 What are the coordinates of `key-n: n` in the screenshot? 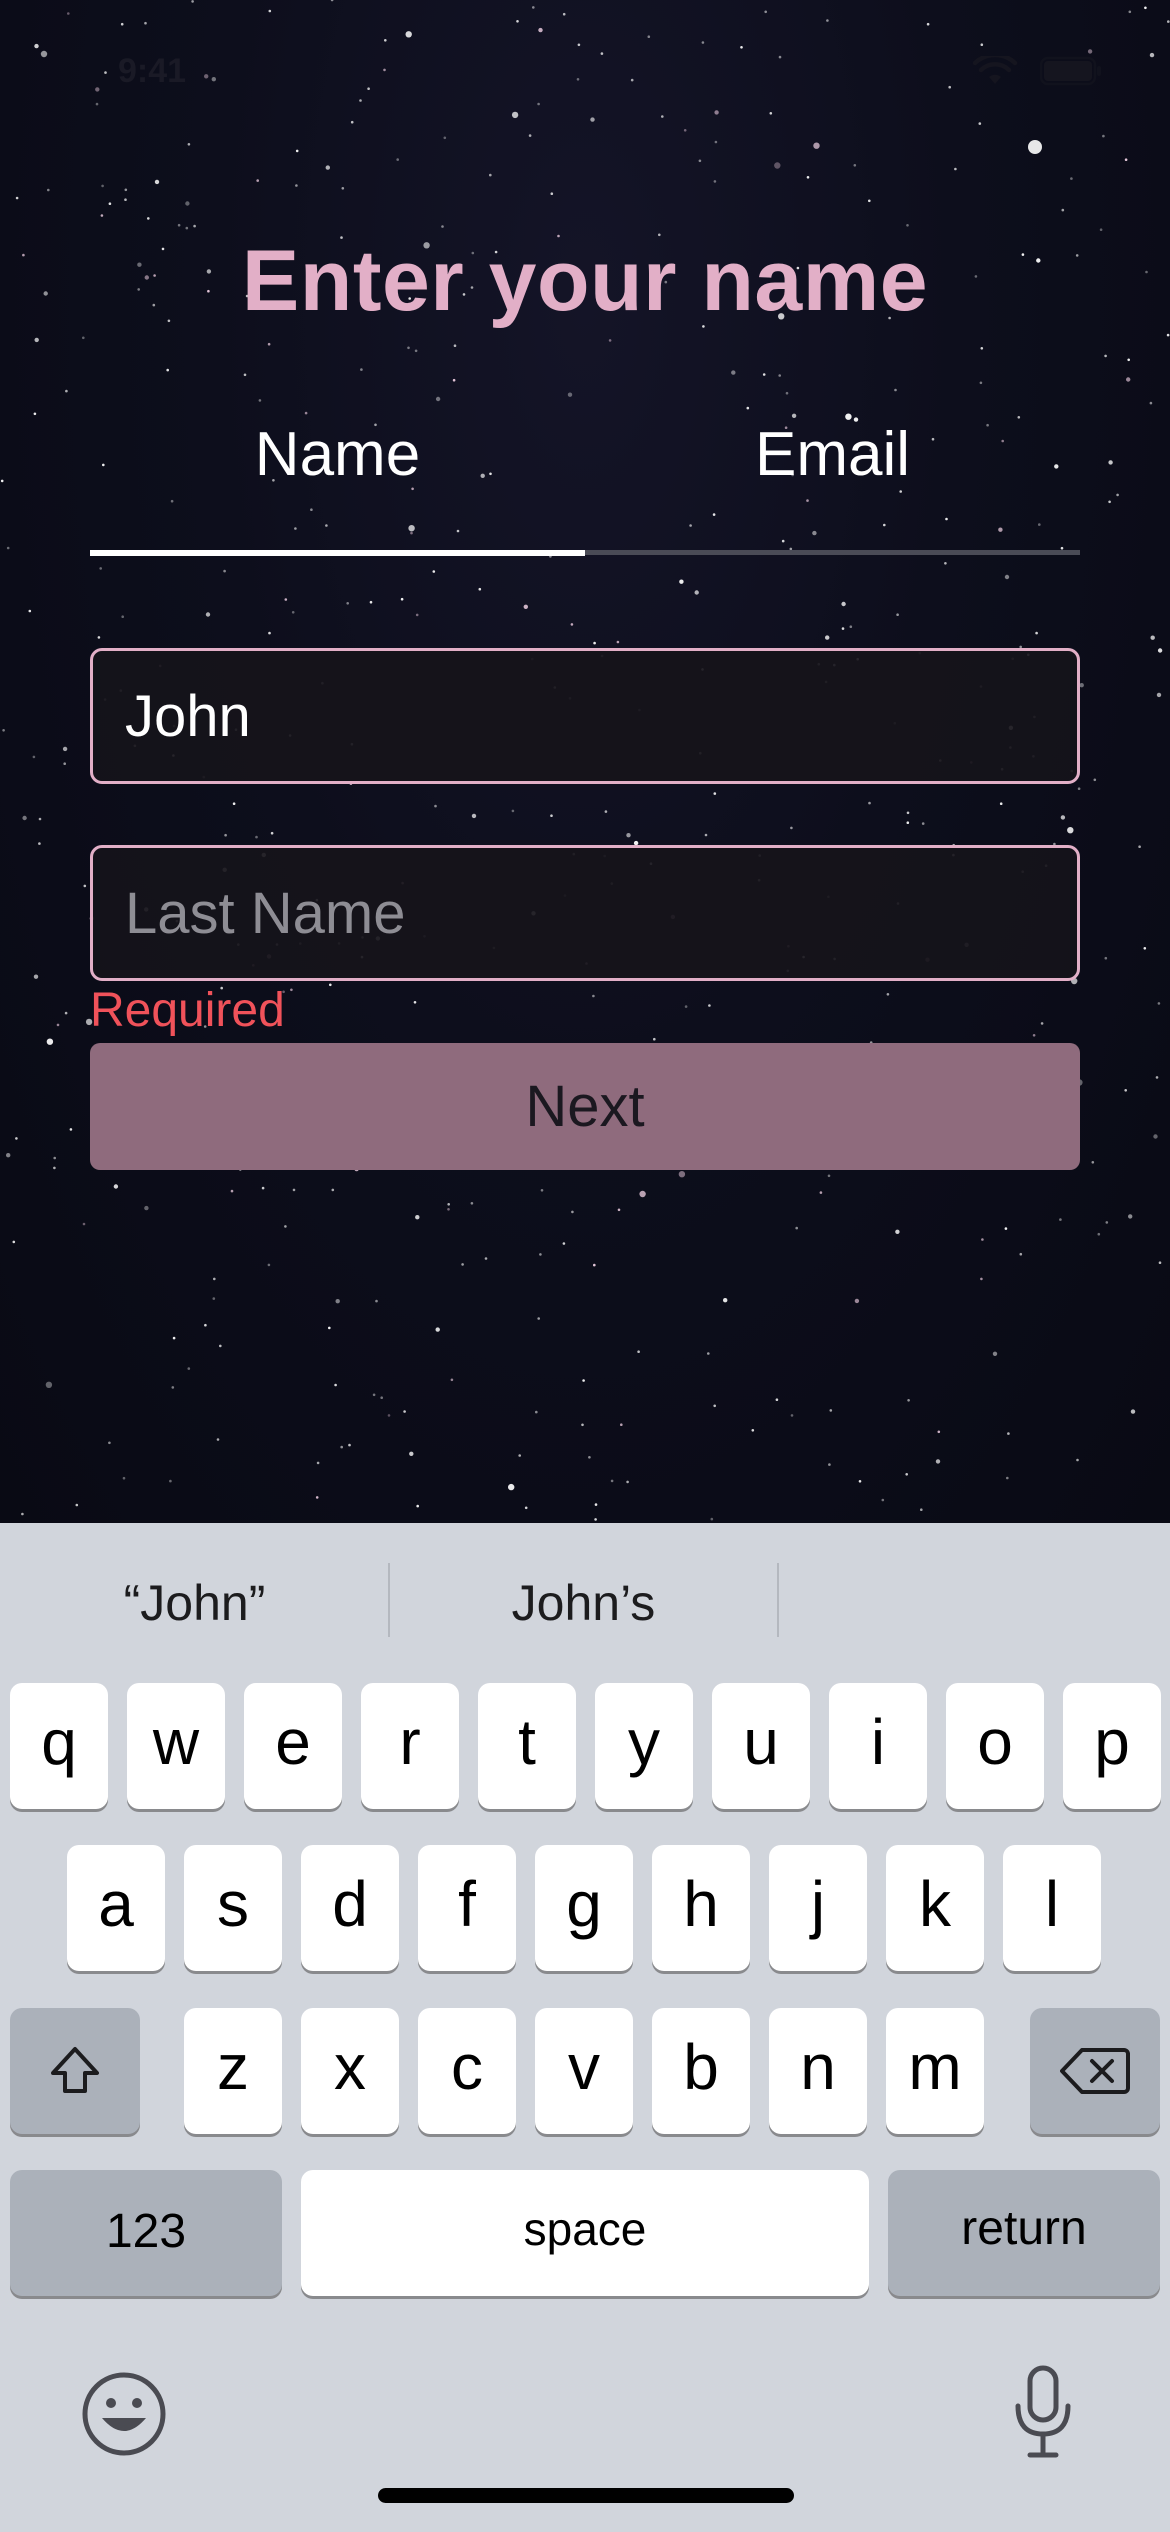 It's located at (818, 2071).